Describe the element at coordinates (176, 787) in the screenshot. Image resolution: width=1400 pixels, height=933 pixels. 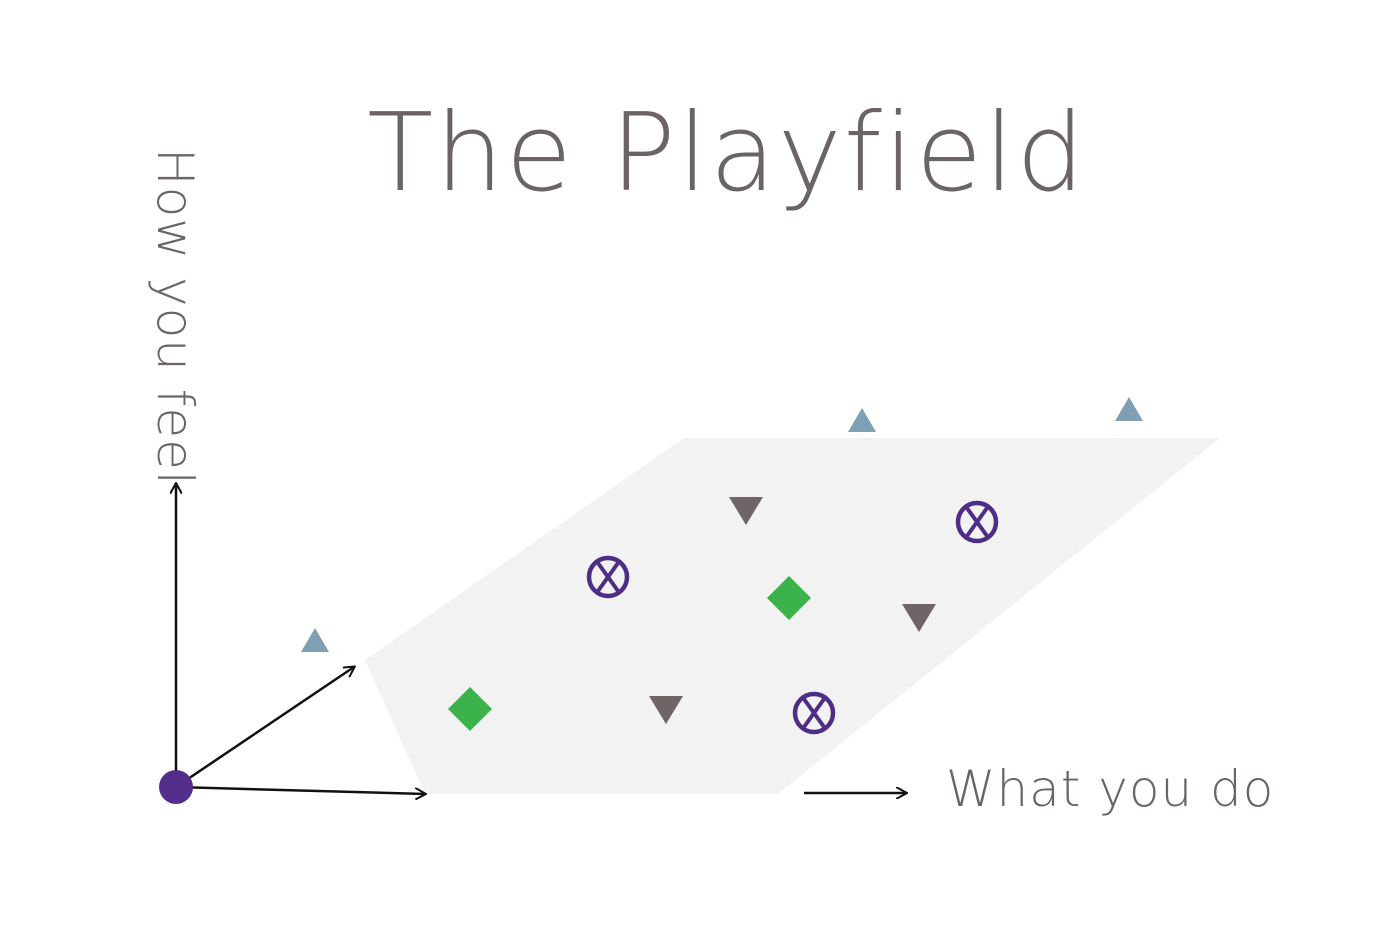
I see `origin-dot` at that location.